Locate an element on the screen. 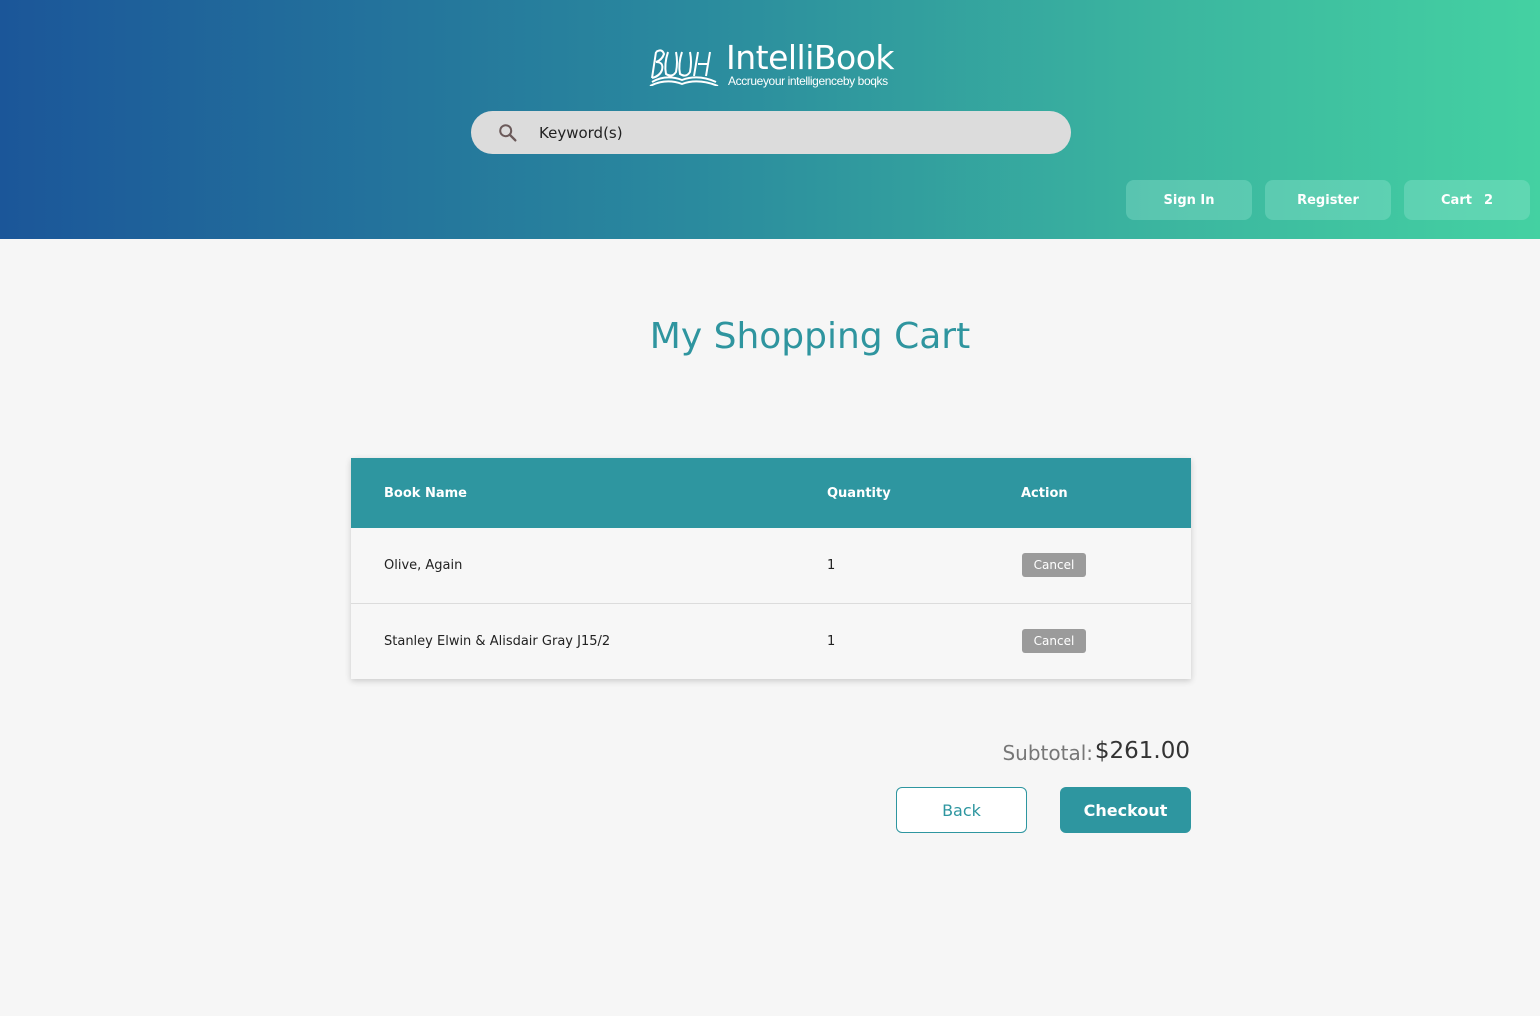  table-header: Book Name Quantity Action is located at coordinates (771, 493).